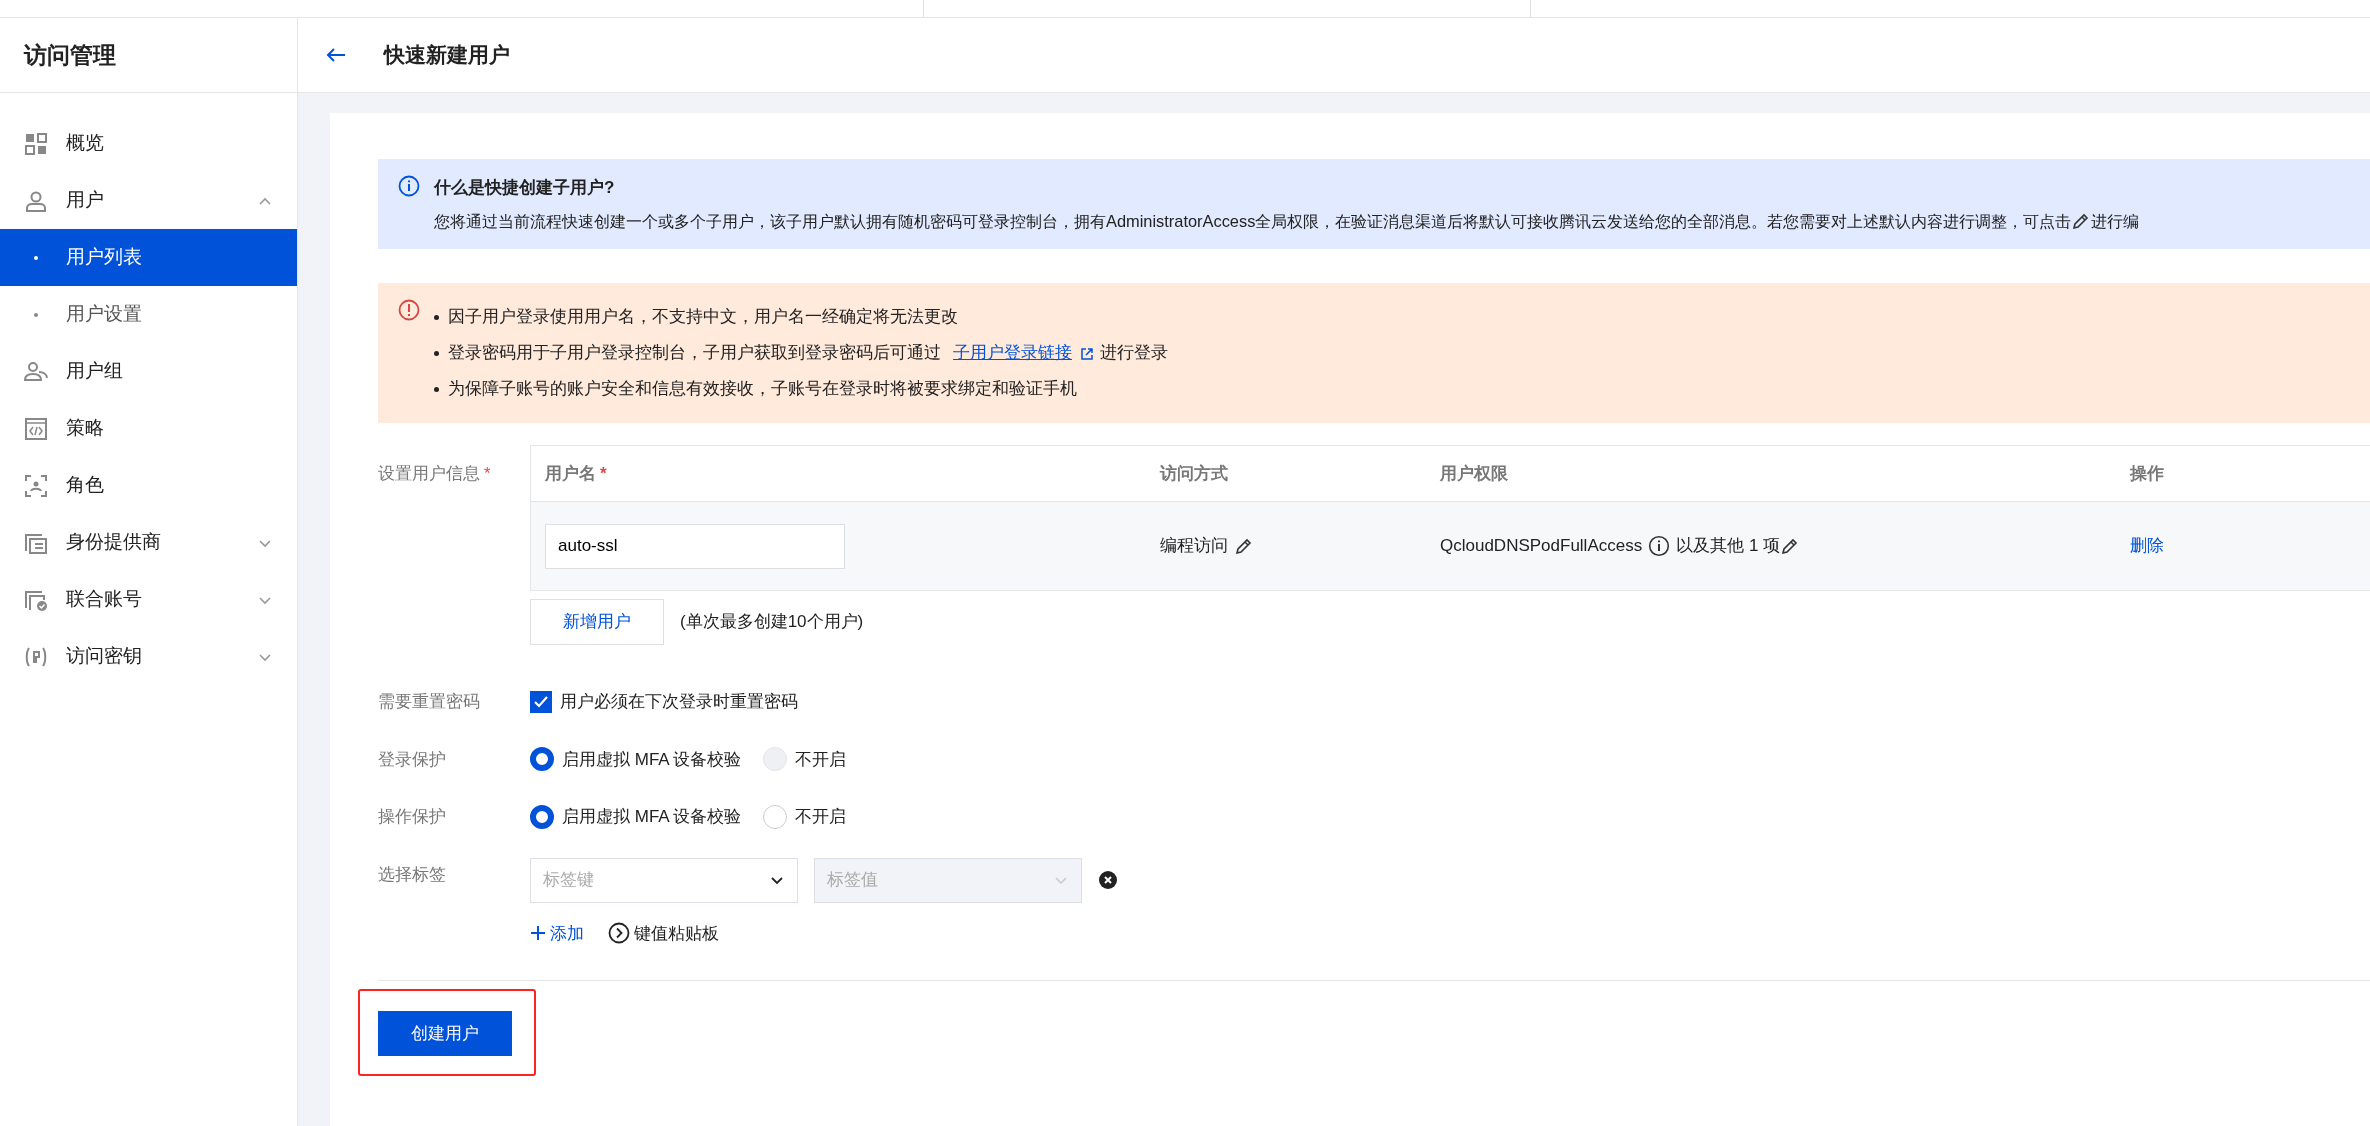 The height and width of the screenshot is (1126, 2370). What do you see at coordinates (1023, 353) in the screenshot?
I see `login-link: 子用户登录链接` at bounding box center [1023, 353].